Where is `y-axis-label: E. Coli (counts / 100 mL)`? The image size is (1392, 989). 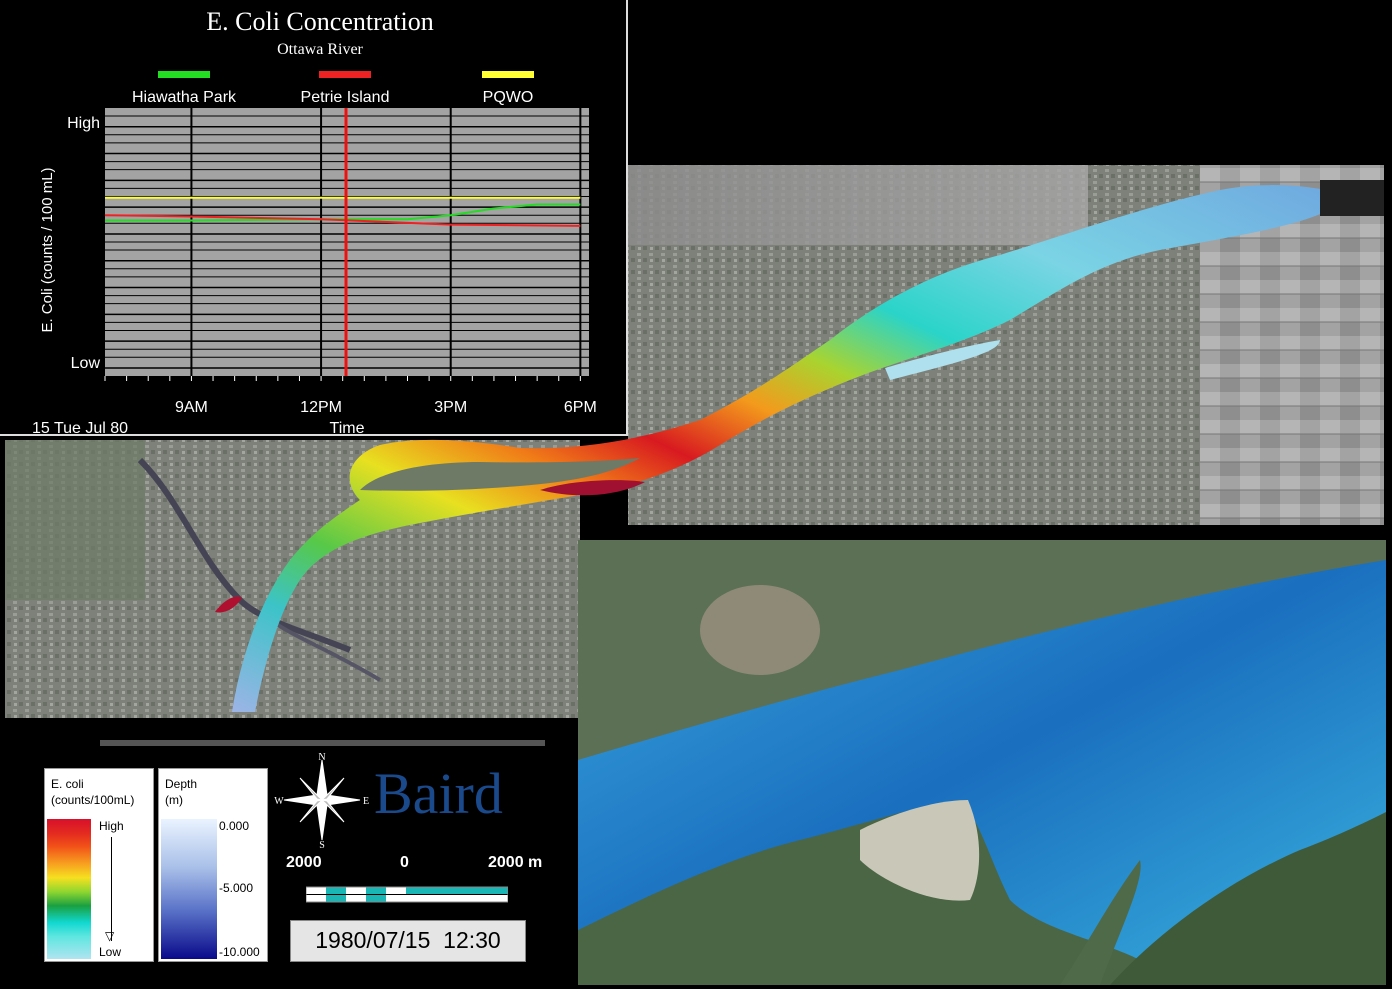 y-axis-label: E. Coli (counts / 100 mL) is located at coordinates (47, 249).